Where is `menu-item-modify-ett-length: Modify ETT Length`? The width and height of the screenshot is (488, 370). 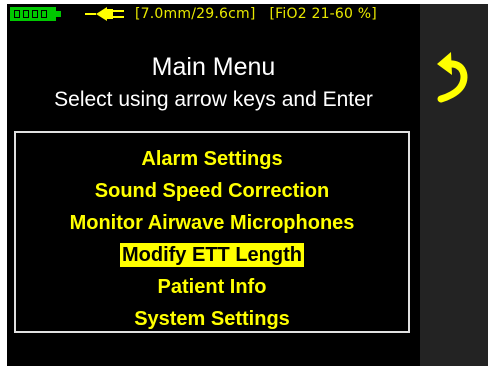
menu-item-modify-ett-length: Modify ETT Length is located at coordinates (212, 255).